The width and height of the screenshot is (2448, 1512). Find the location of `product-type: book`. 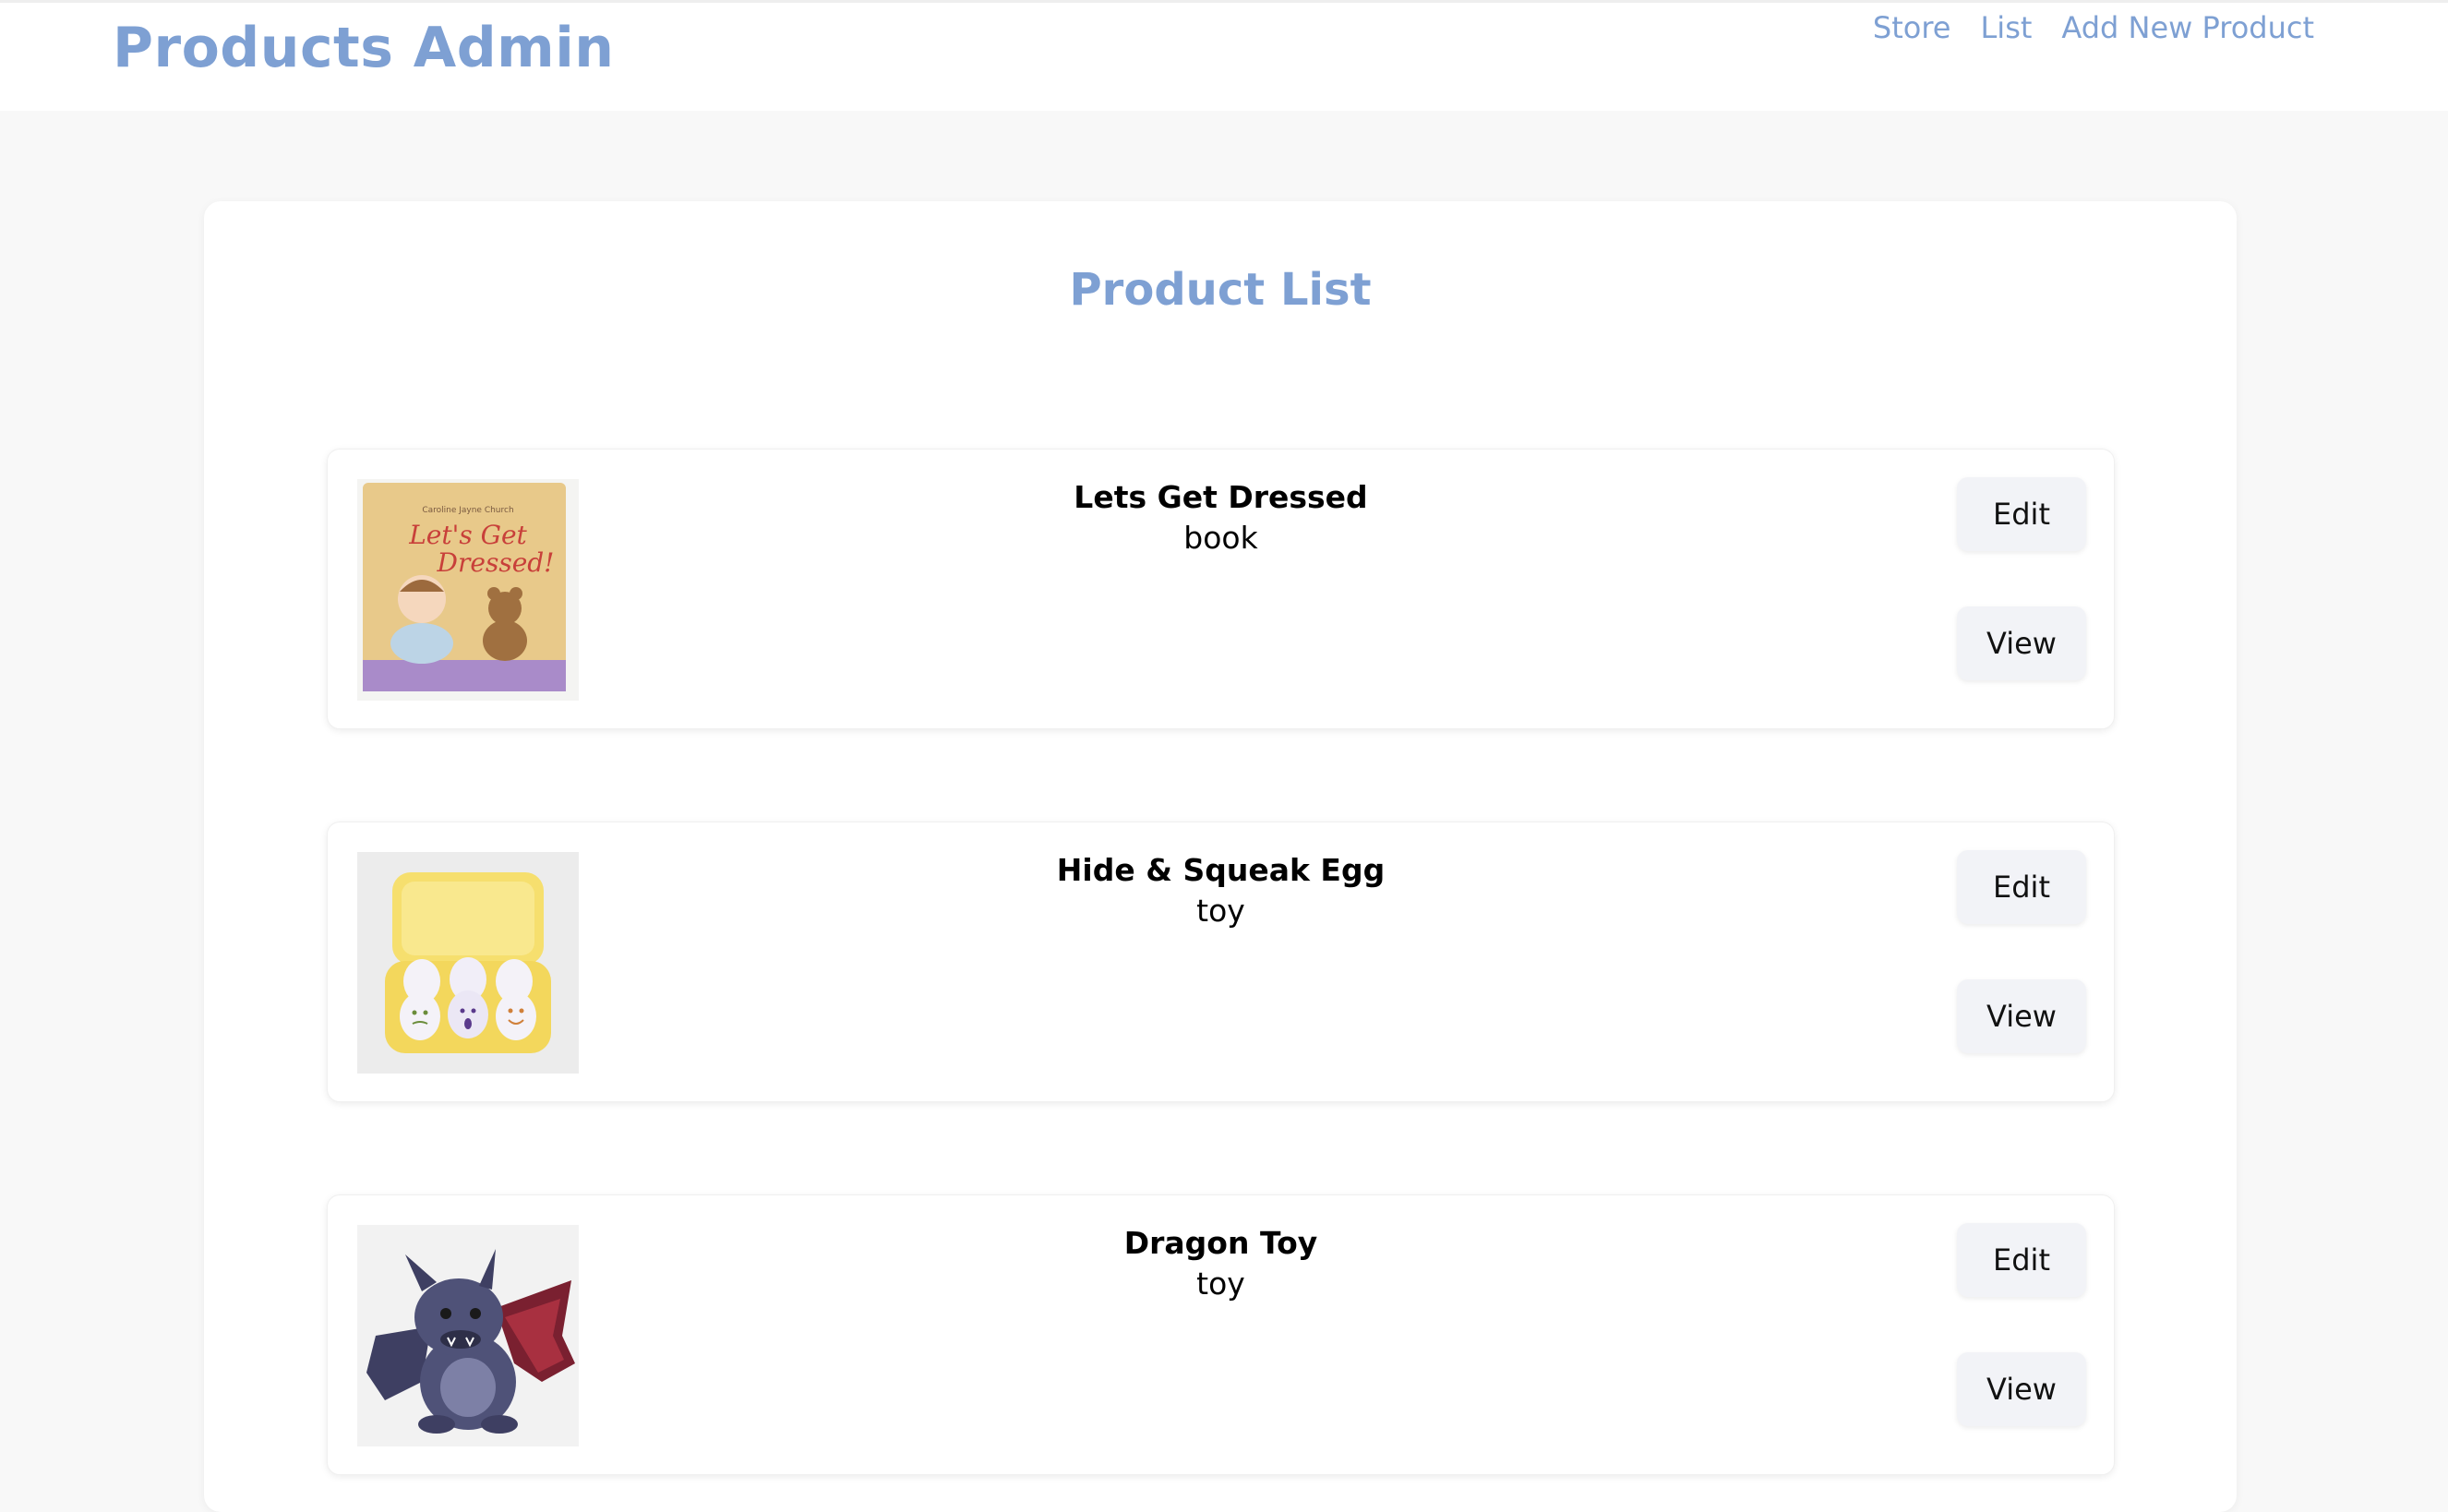

product-type: book is located at coordinates (1220, 538).